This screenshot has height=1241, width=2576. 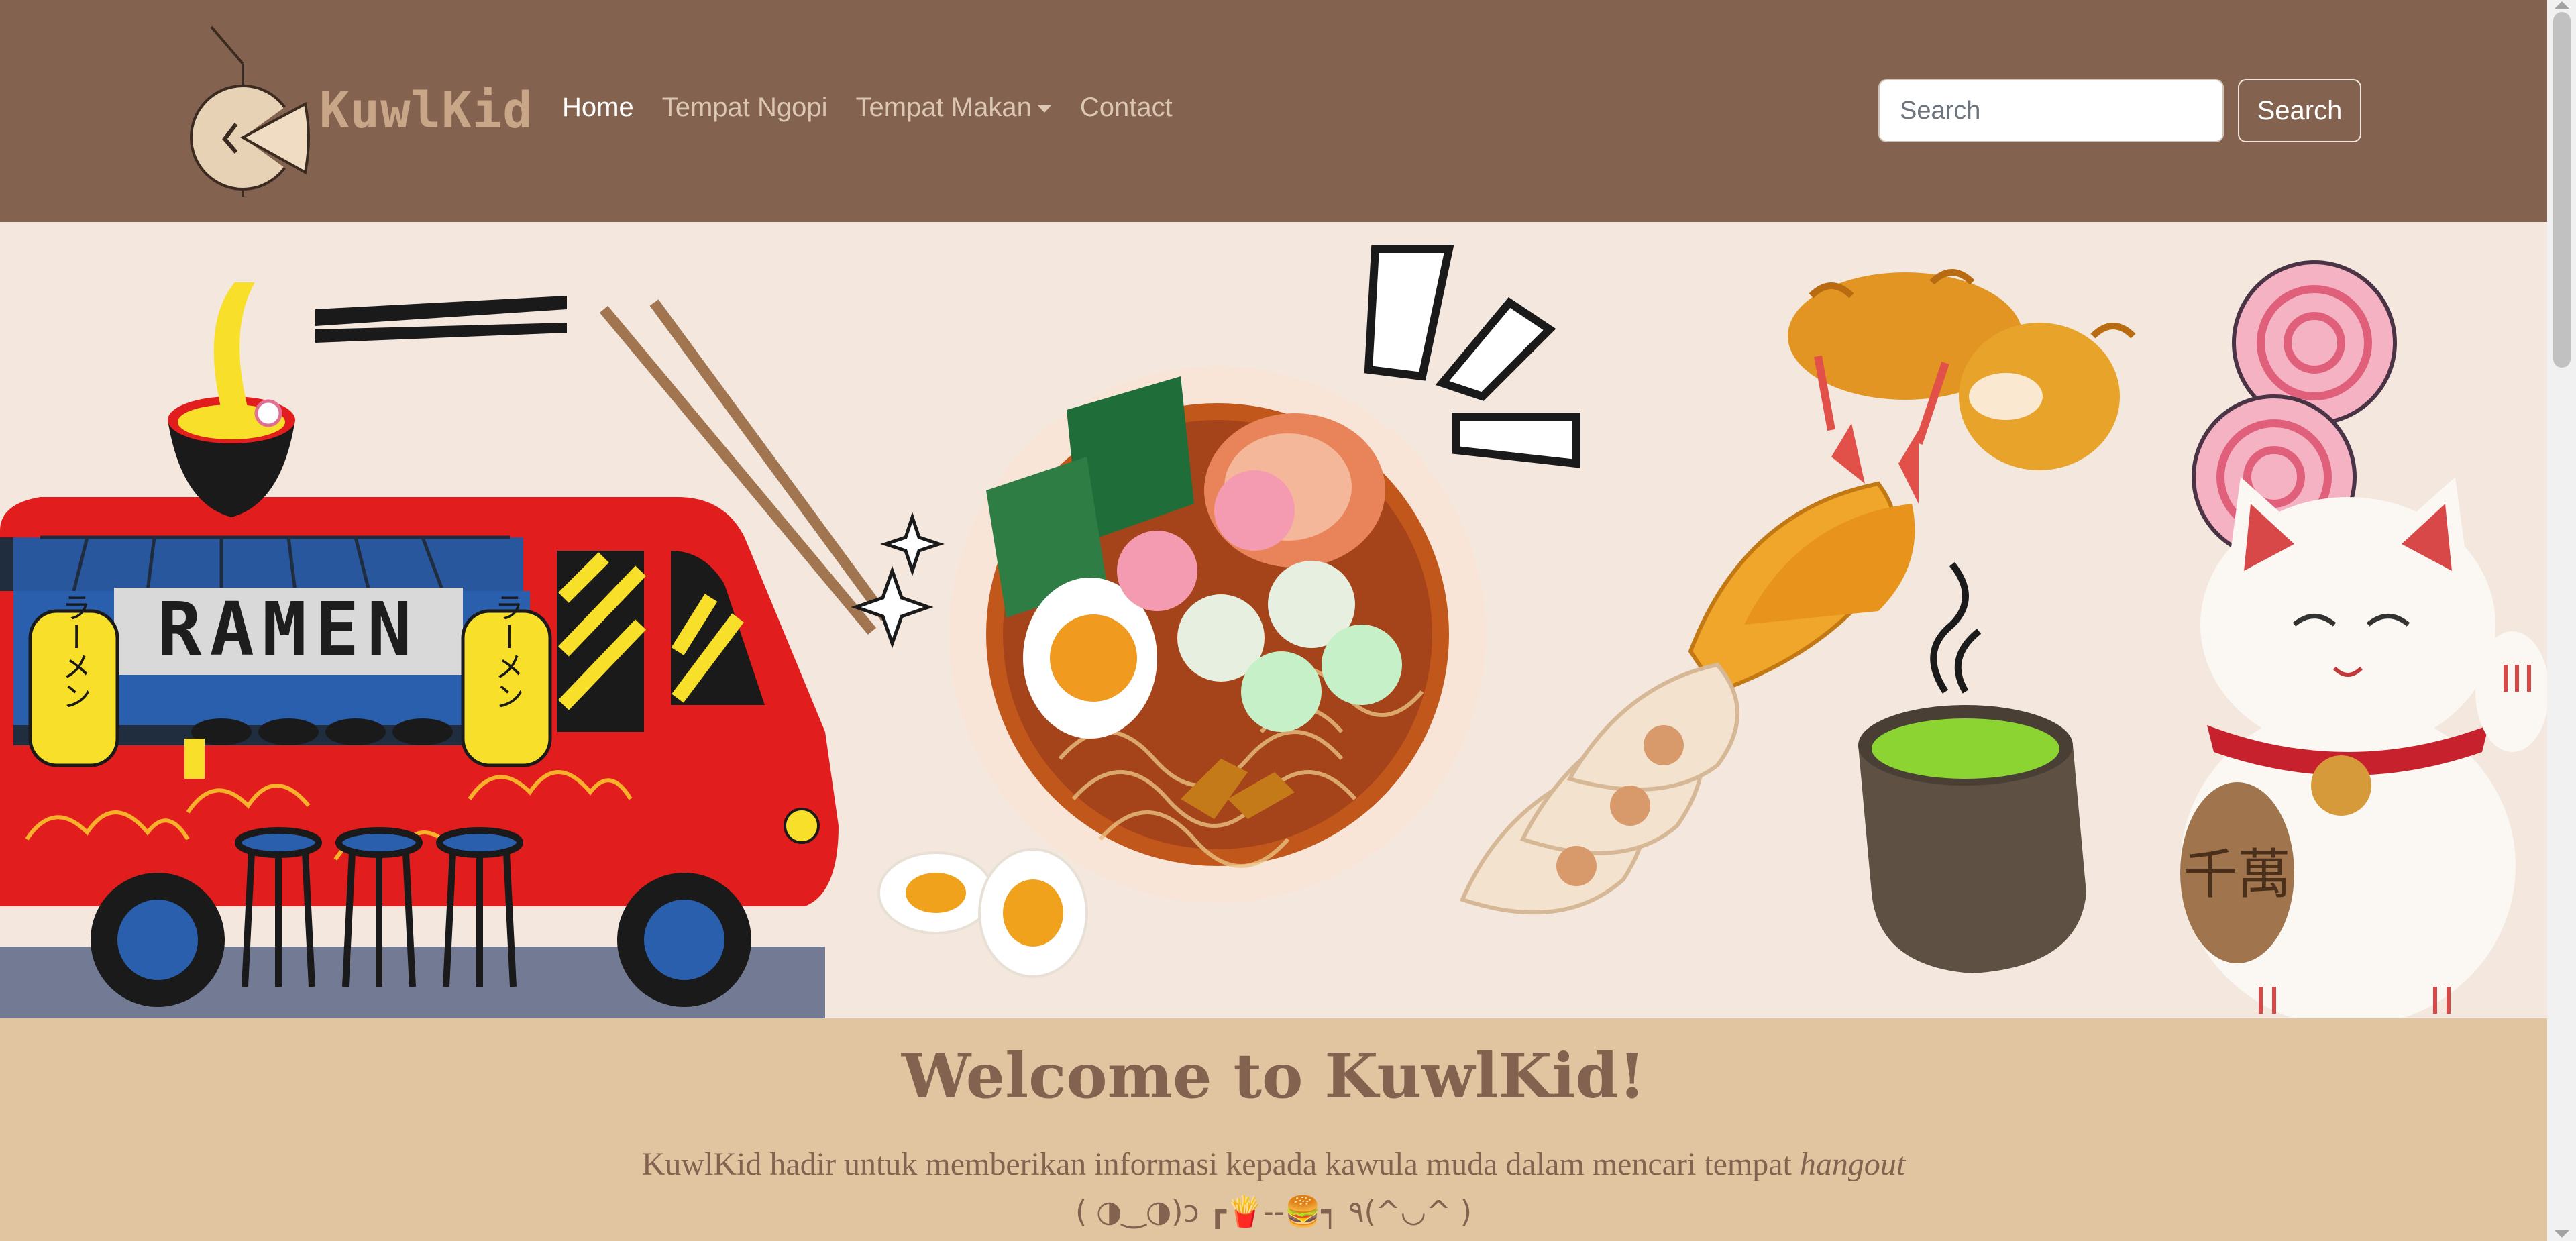 I want to click on scroll-up-arrow-icon, so click(x=2562, y=5).